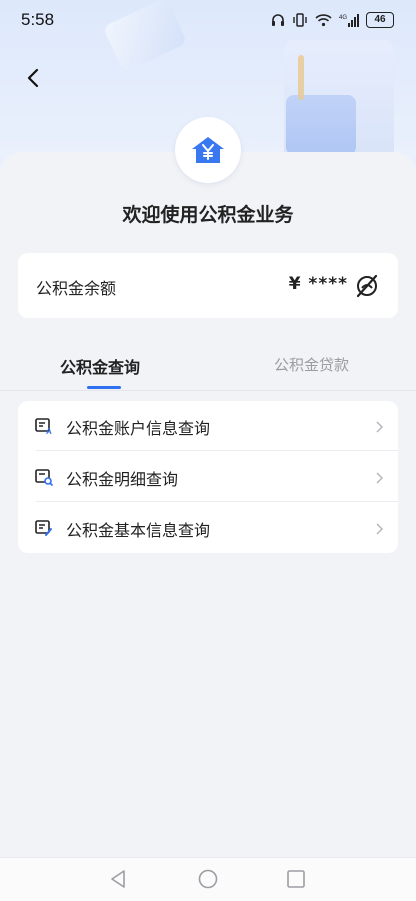 Image resolution: width=416 pixels, height=901 pixels. What do you see at coordinates (367, 286) in the screenshot?
I see `eye-hidden-icon` at bounding box center [367, 286].